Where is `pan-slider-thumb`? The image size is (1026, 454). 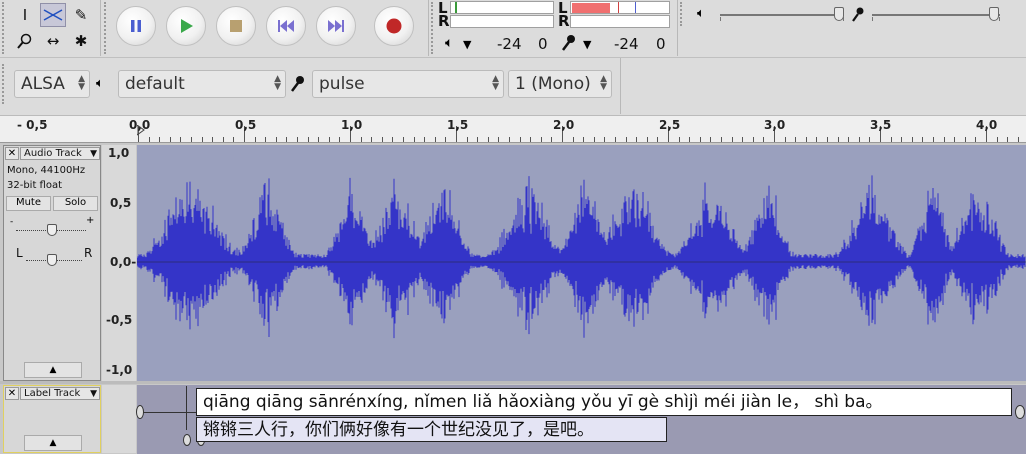
pan-slider-thumb is located at coordinates (52, 260).